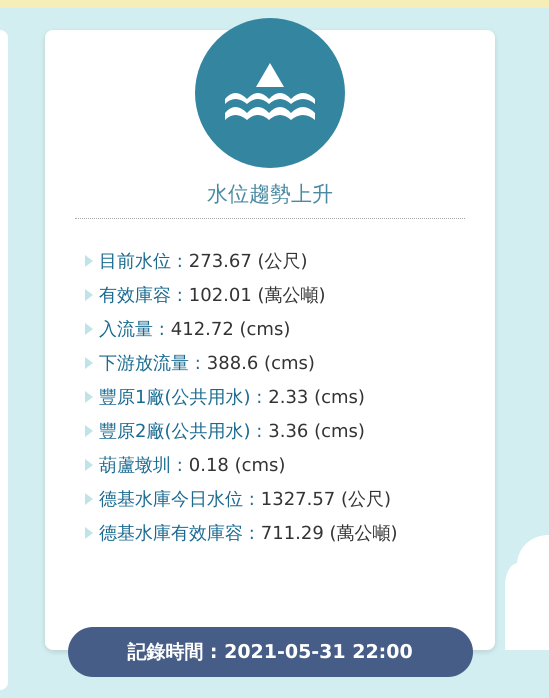 The image size is (549, 698). Describe the element at coordinates (248, 261) in the screenshot. I see `item-value: 273.67 (公尺)` at that location.